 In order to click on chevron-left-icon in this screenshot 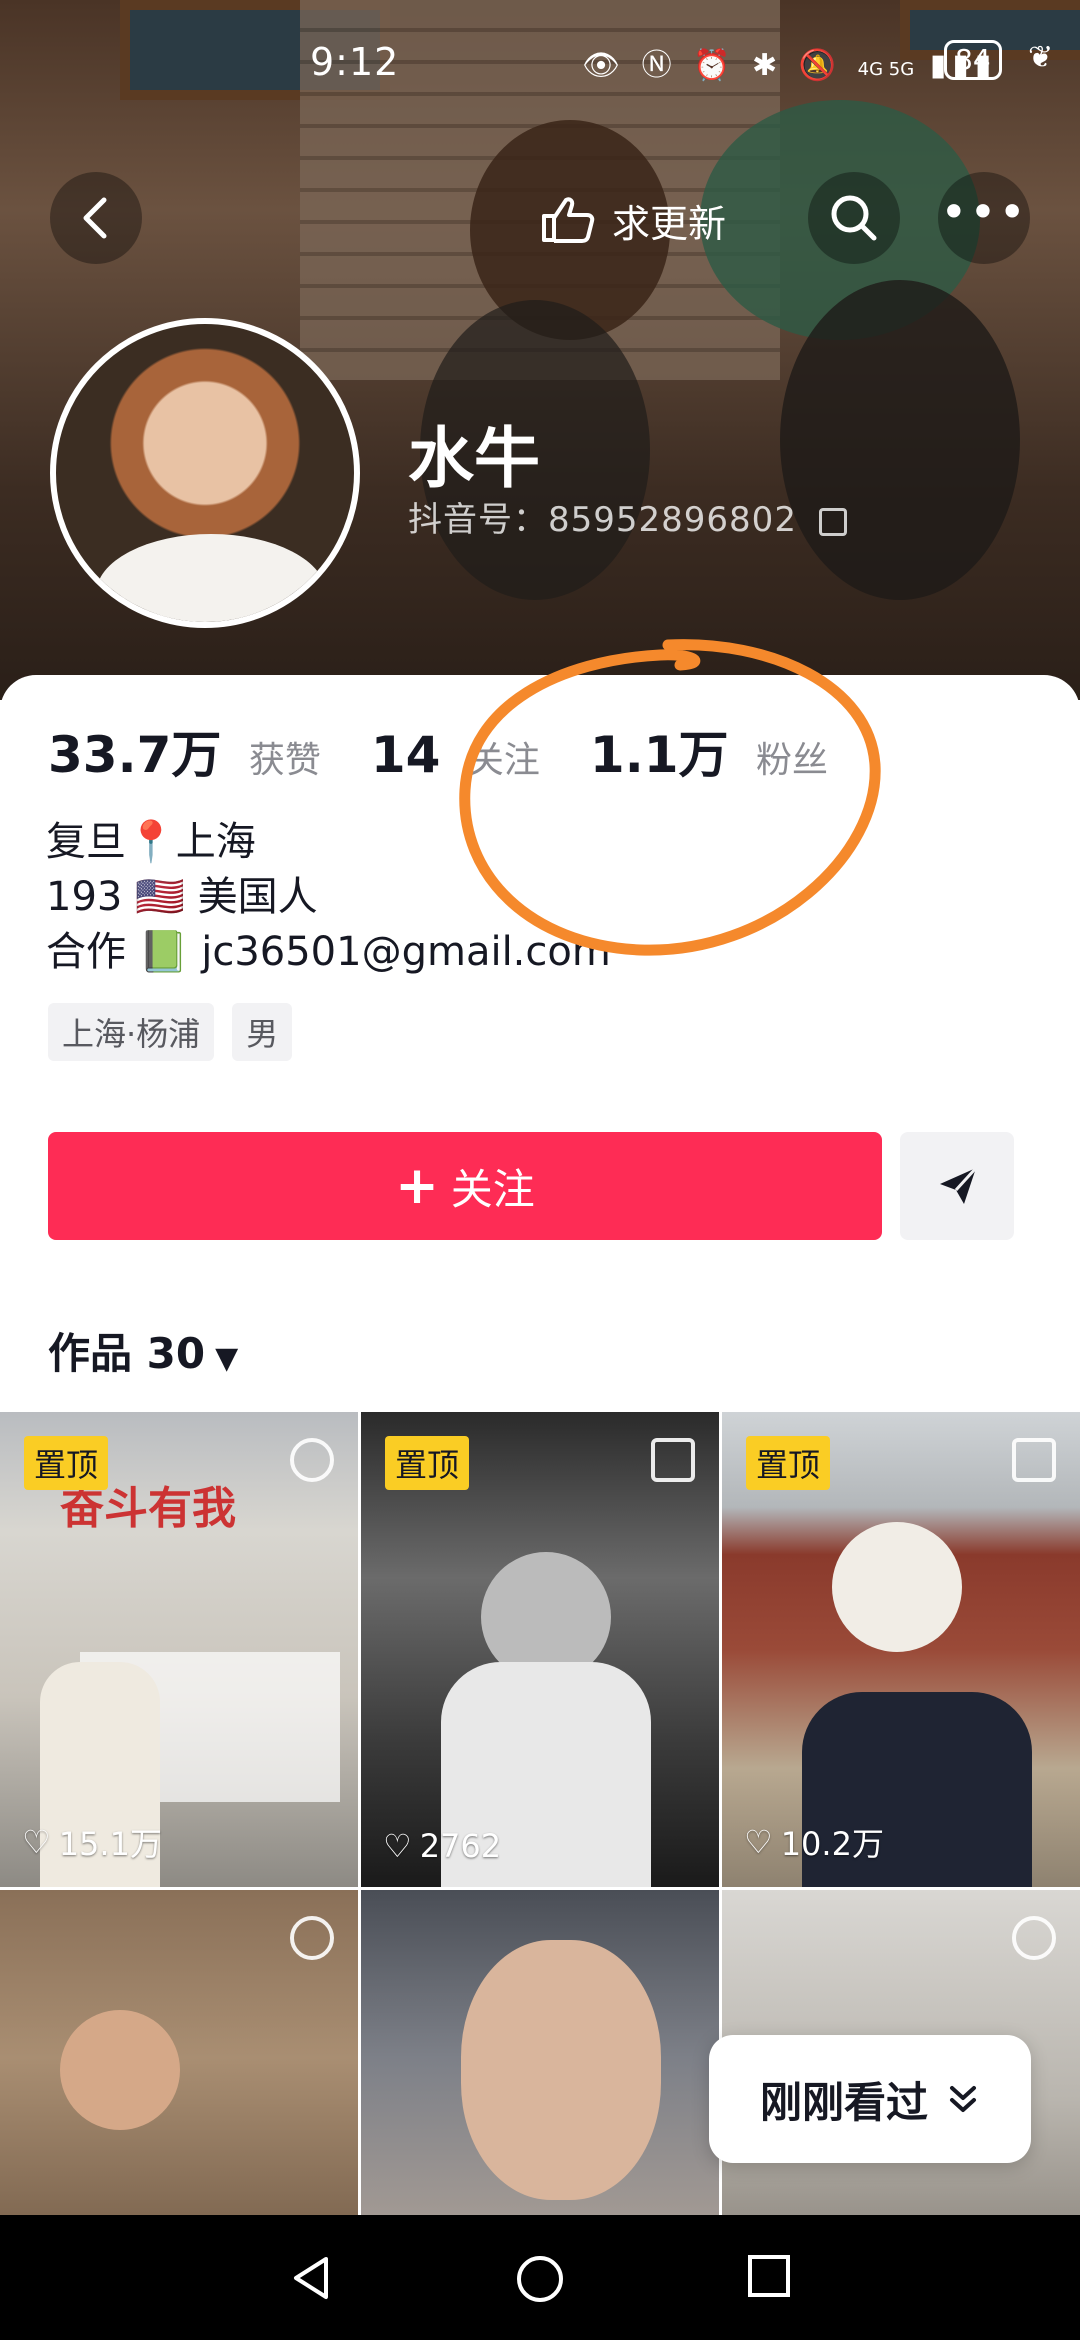, I will do `click(95, 218)`.